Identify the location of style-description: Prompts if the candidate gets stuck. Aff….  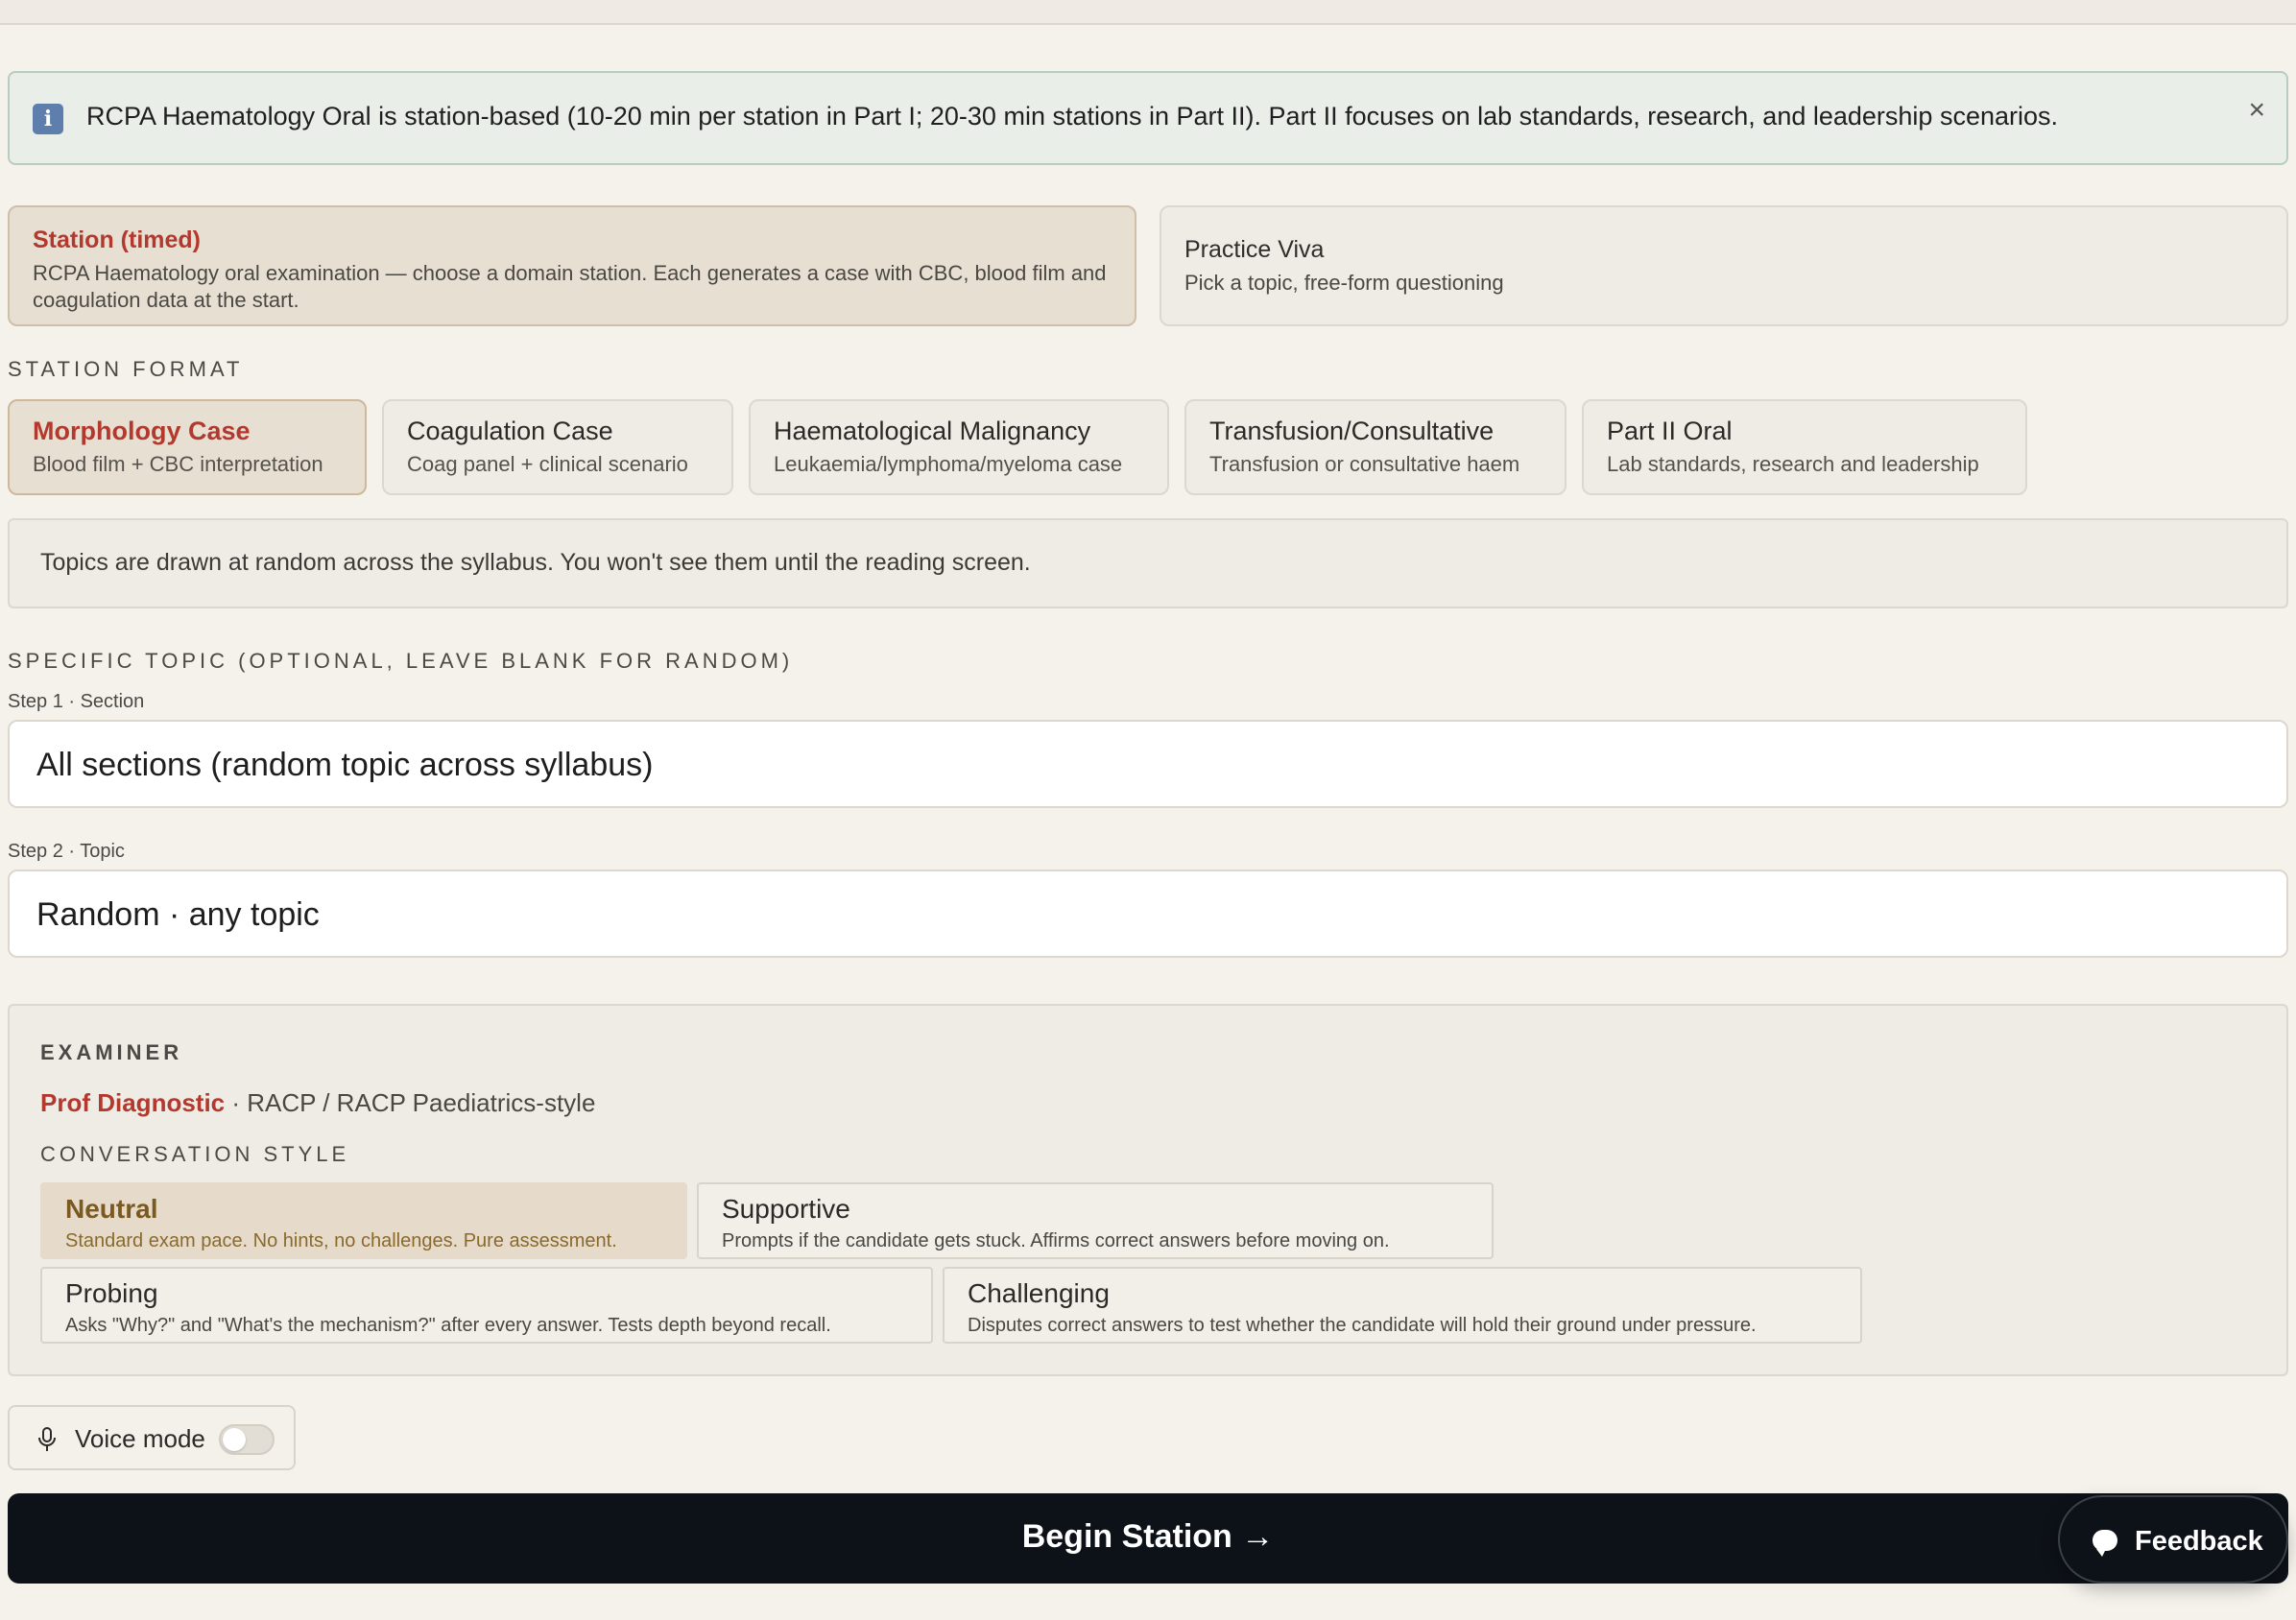
(1056, 1240).